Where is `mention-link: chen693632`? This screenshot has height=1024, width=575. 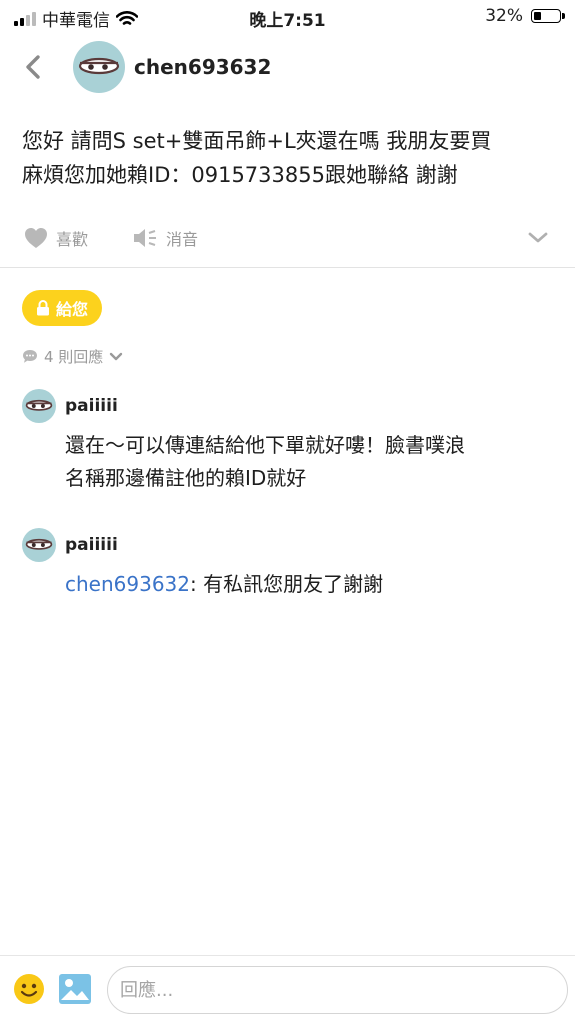
mention-link: chen693632 is located at coordinates (127, 584).